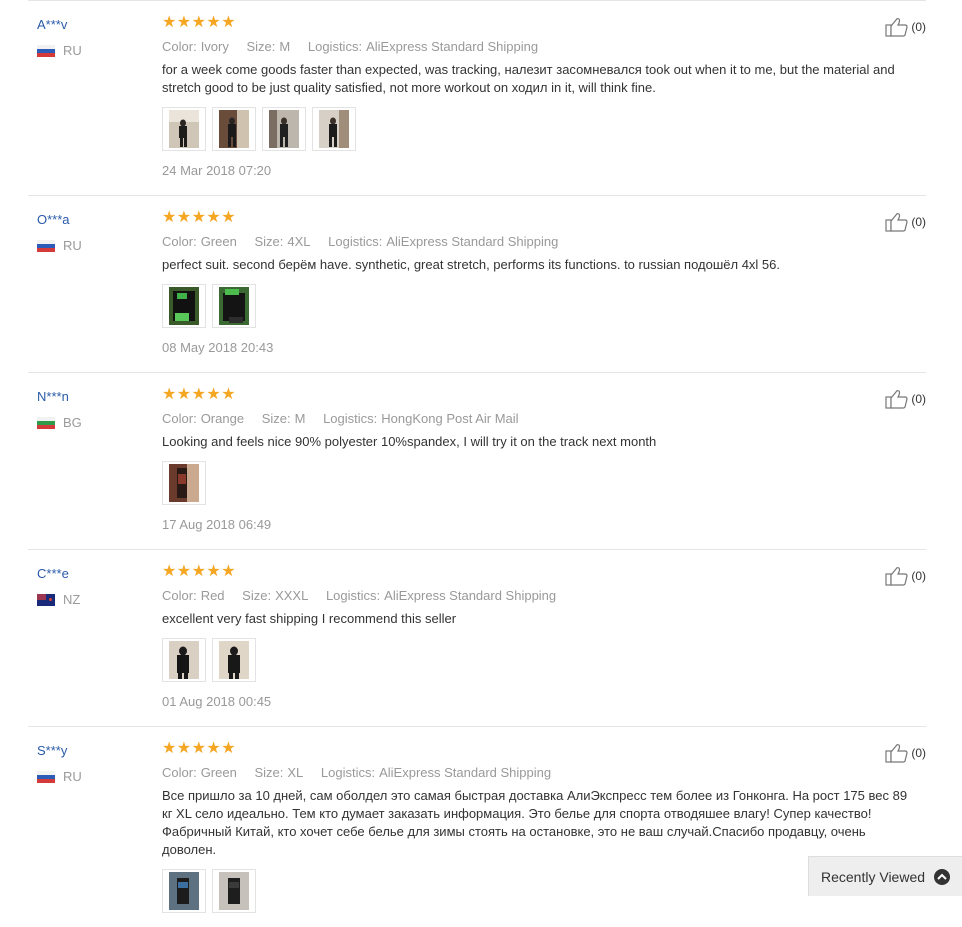  Describe the element at coordinates (212, 595) in the screenshot. I see `color-value: Red` at that location.